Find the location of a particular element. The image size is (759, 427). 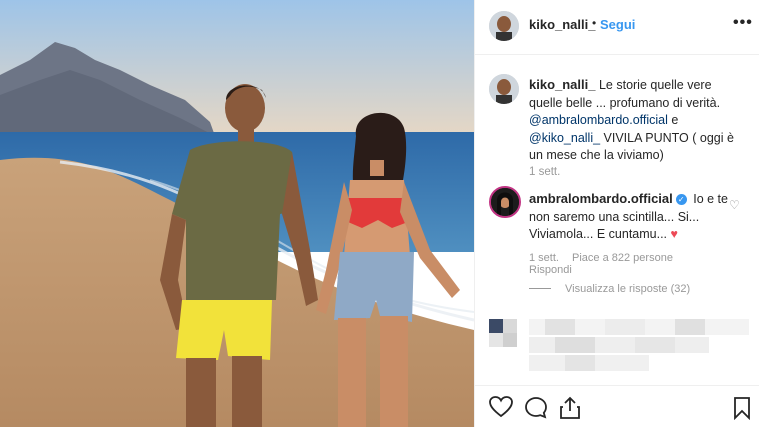

caption-timestamp: 1 sett. is located at coordinates (545, 172).